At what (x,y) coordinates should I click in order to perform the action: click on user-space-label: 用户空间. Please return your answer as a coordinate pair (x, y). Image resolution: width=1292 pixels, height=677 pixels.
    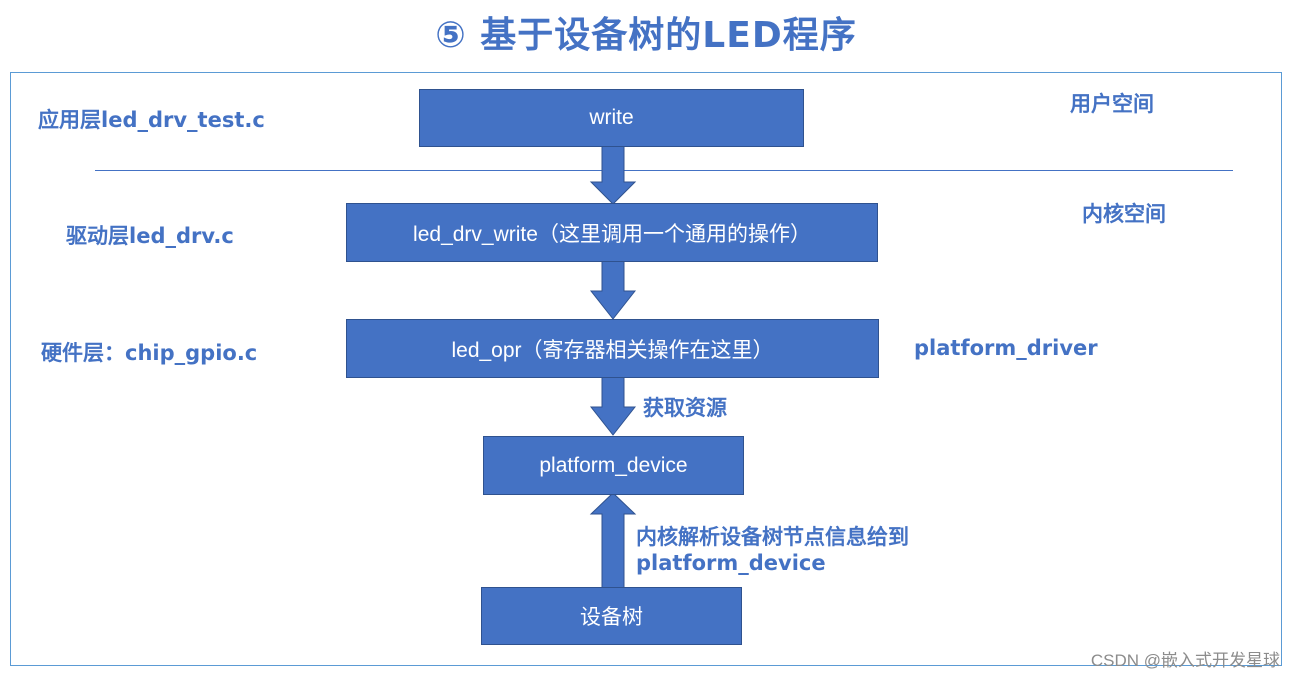
    Looking at the image, I should click on (1112, 104).